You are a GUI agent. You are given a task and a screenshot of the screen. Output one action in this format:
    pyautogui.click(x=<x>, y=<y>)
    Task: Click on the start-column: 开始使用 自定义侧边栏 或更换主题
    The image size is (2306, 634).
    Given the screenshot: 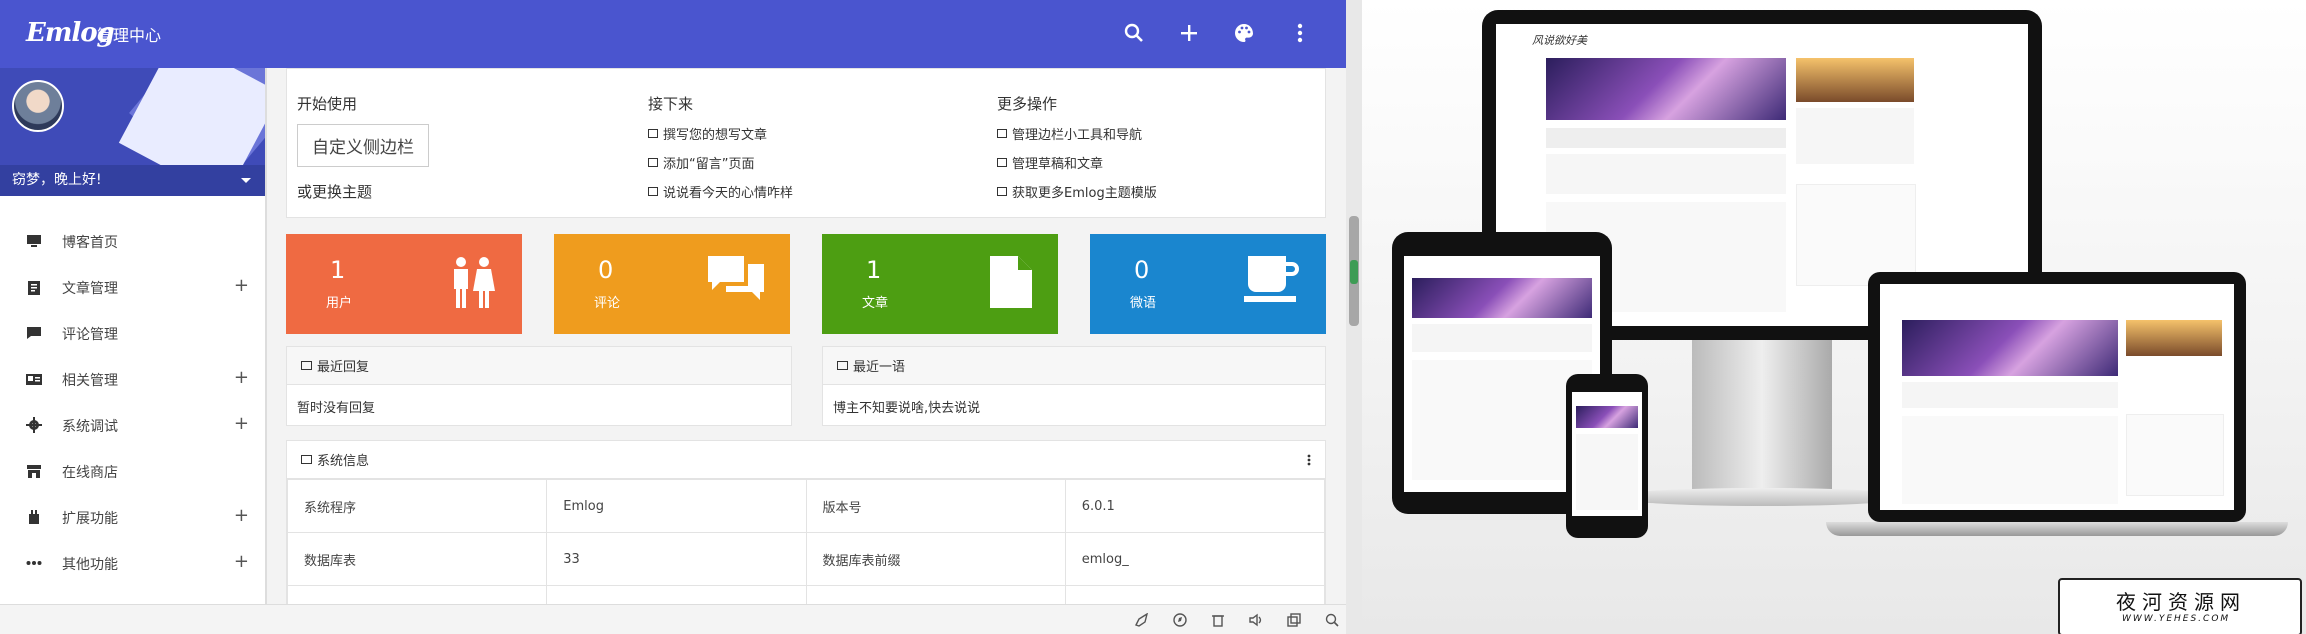 What is the action you would take?
    pyautogui.click(x=363, y=147)
    